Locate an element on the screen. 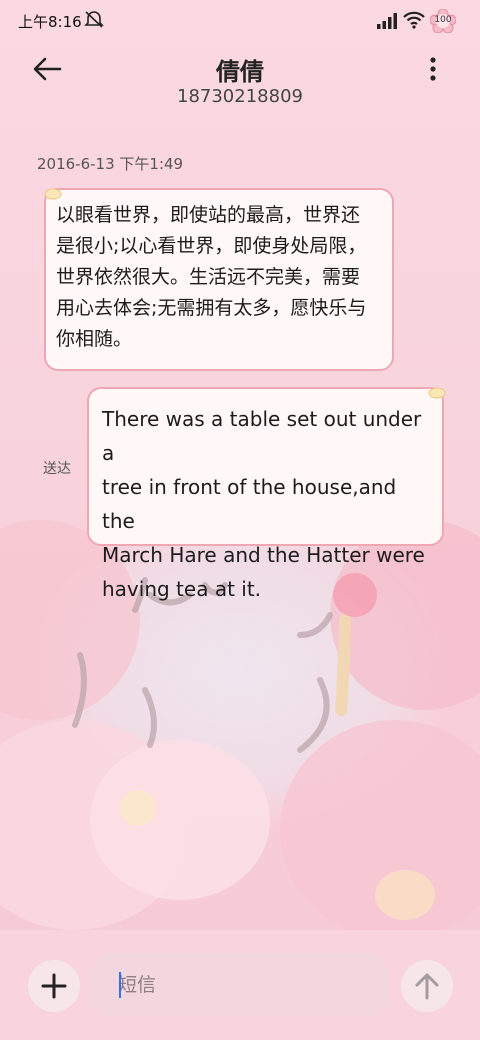  message-line: 用心去体会;无需拥有太多，愿快乐与 is located at coordinates (211, 308).